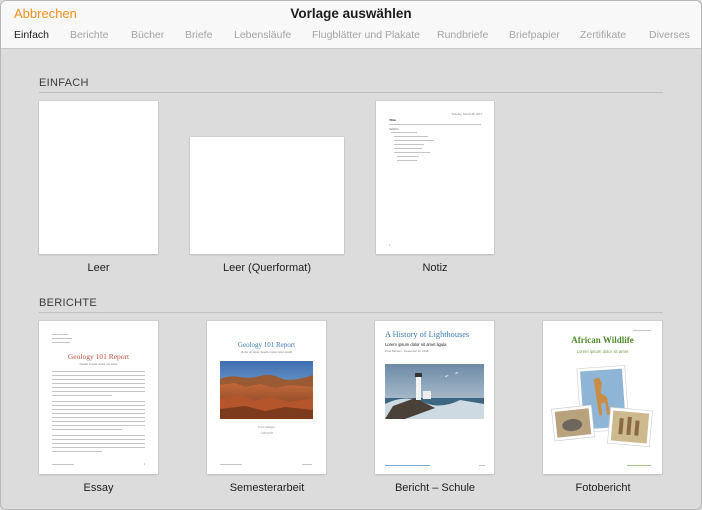 This screenshot has width=702, height=510. I want to click on photo-report-title: African Wildlife, so click(602, 340).